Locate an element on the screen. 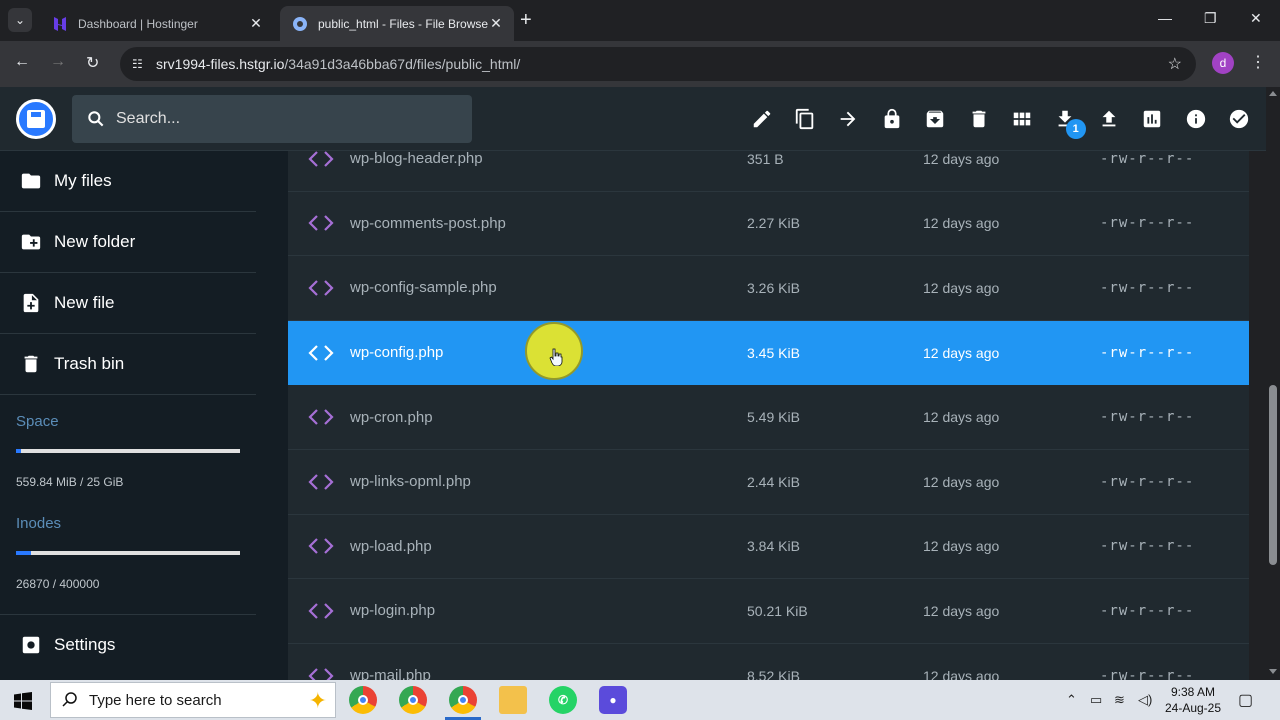 The height and width of the screenshot is (720, 1280). copy-icon is located at coordinates (804, 119).